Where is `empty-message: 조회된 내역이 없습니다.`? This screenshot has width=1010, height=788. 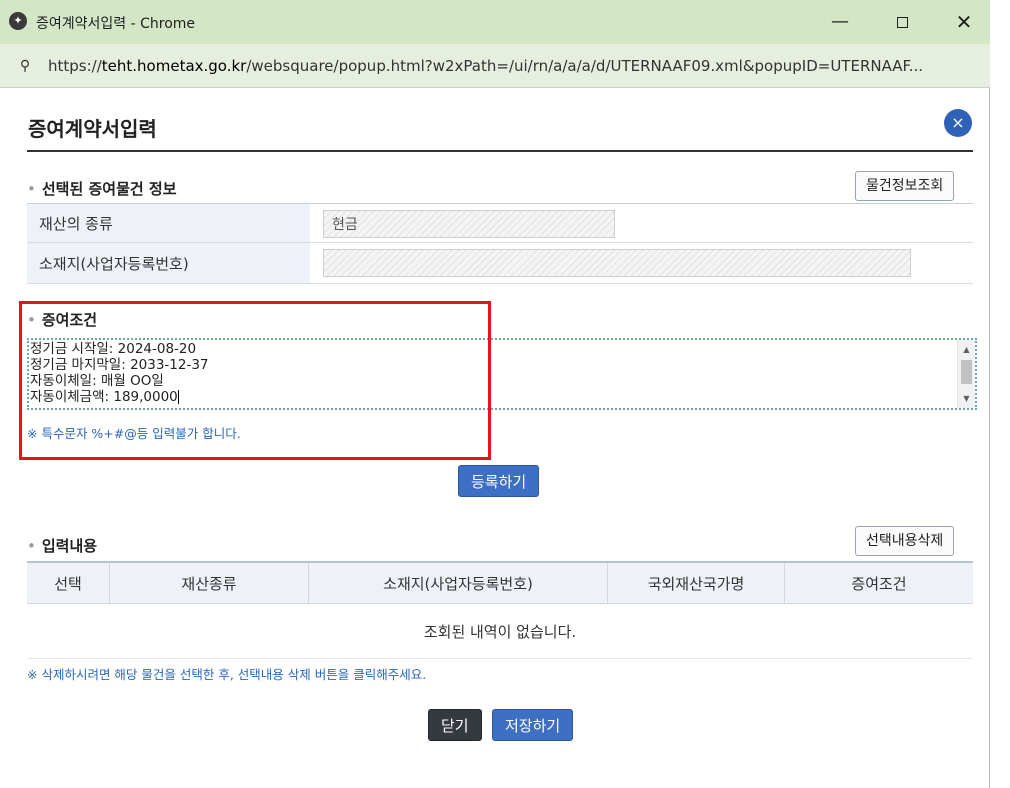
empty-message: 조회된 내역이 없습니다. is located at coordinates (500, 631).